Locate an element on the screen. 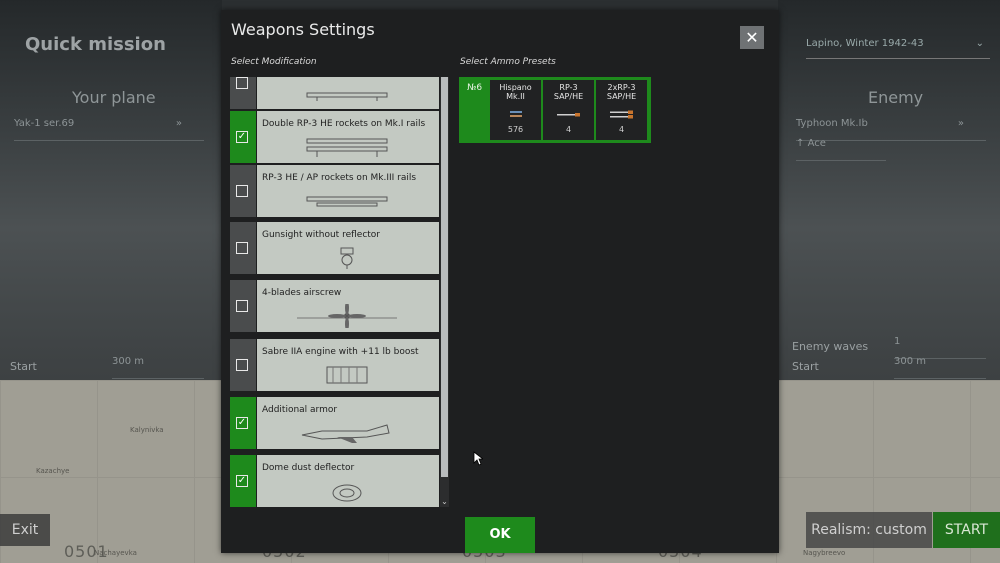  modification-card: Gunsight without reflector is located at coordinates (348, 248).